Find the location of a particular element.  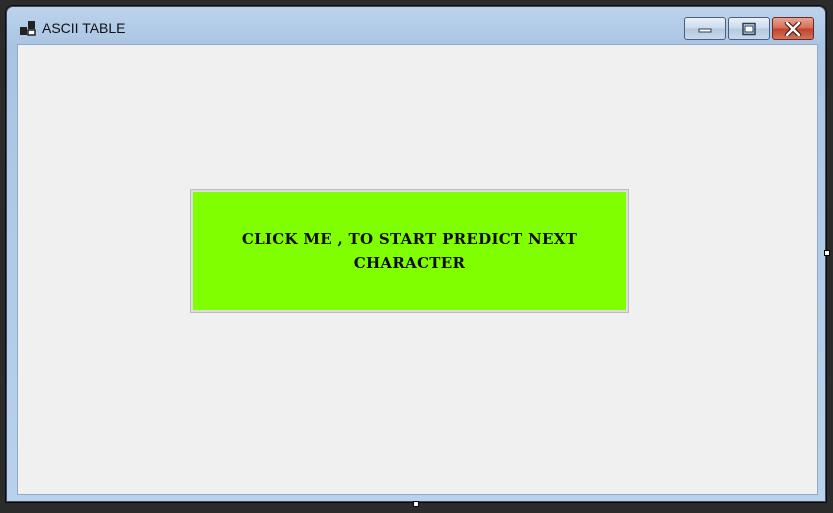

window-title: ASCII TABLE is located at coordinates (84, 28).